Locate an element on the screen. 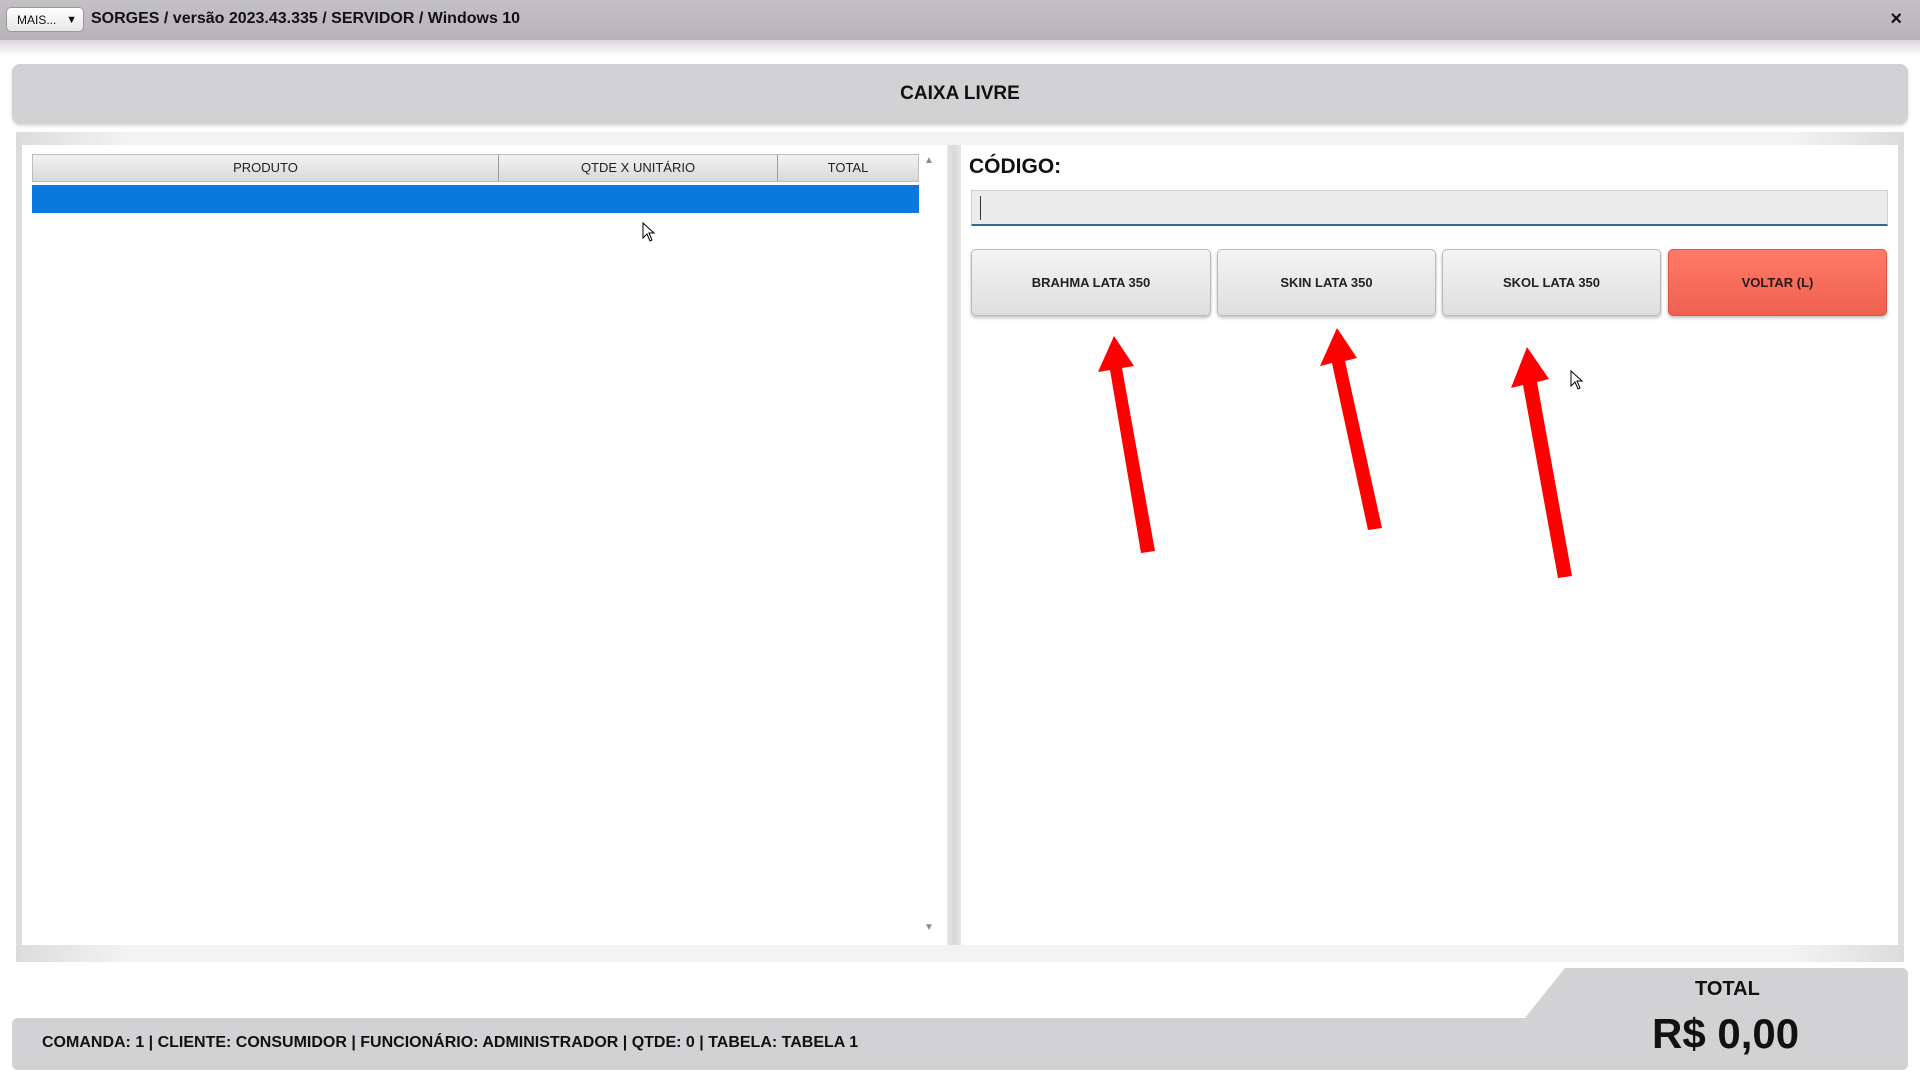  scroll-up-icon: ▲ is located at coordinates (929, 160).